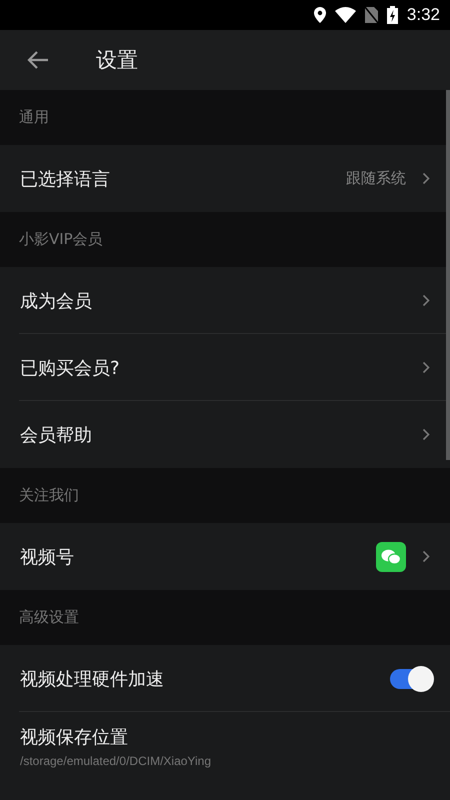 The height and width of the screenshot is (800, 450). Describe the element at coordinates (47, 557) in the screenshot. I see `row-label: 视频号` at that location.